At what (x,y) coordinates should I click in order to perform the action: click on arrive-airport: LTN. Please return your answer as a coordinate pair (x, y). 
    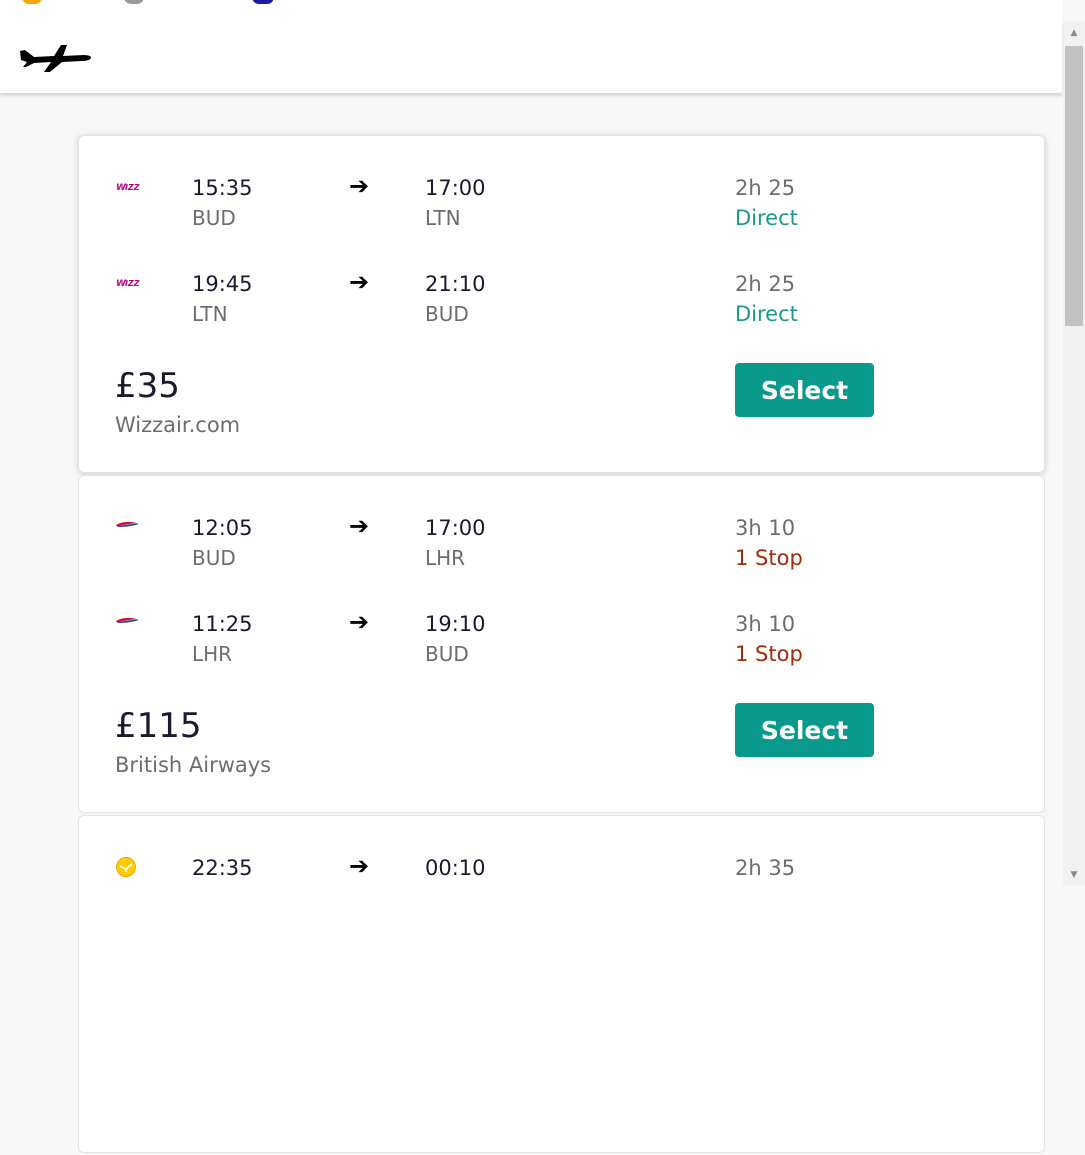
    Looking at the image, I should click on (443, 218).